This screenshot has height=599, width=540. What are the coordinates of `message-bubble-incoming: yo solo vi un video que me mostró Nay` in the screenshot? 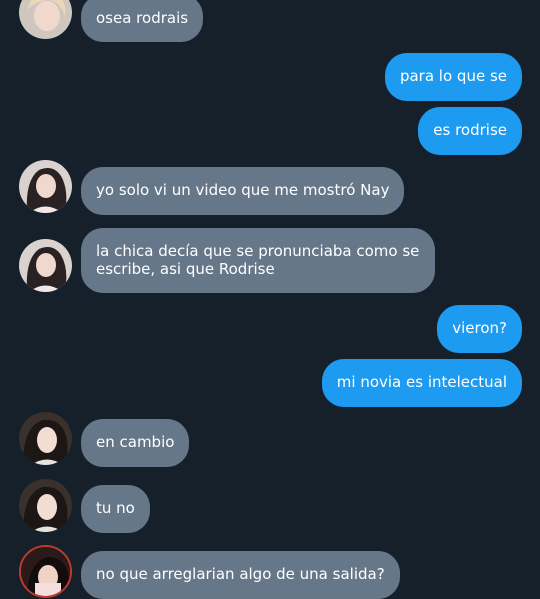 It's located at (243, 191).